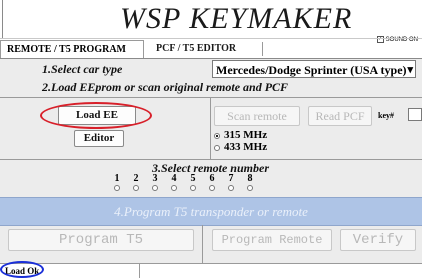 Image resolution: width=422 pixels, height=279 pixels. What do you see at coordinates (386, 115) in the screenshot?
I see `key-number-label: key#` at bounding box center [386, 115].